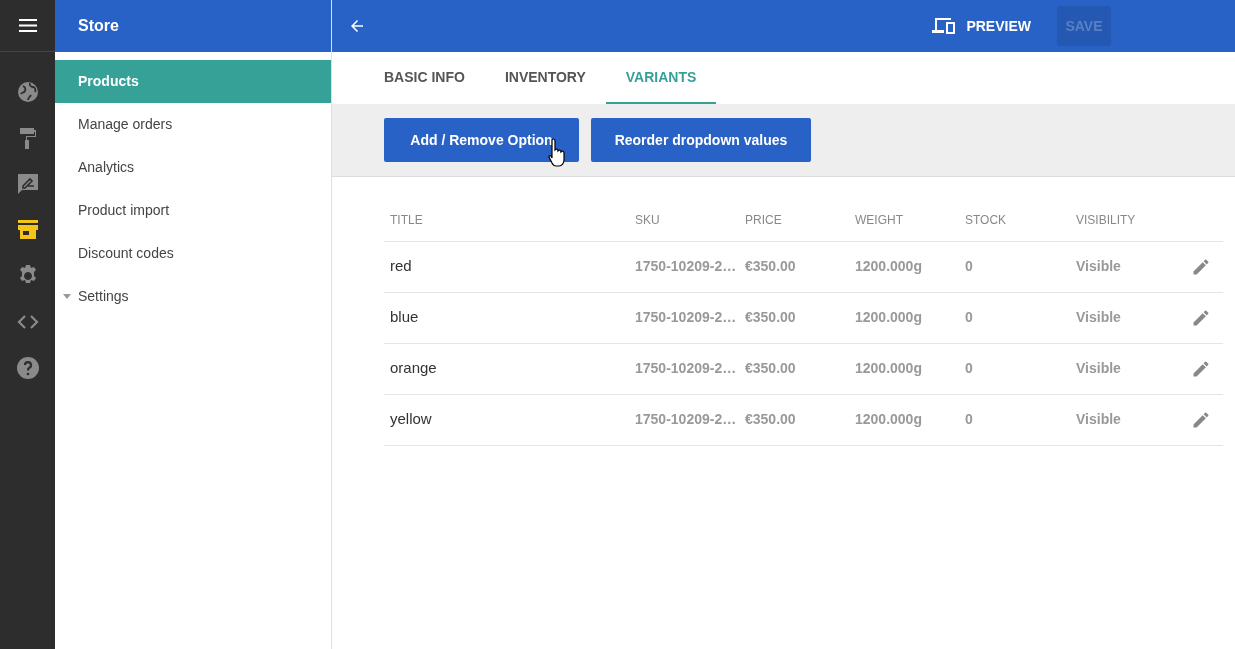 The height and width of the screenshot is (649, 1235). What do you see at coordinates (684, 220) in the screenshot?
I see `column-header: SKU` at bounding box center [684, 220].